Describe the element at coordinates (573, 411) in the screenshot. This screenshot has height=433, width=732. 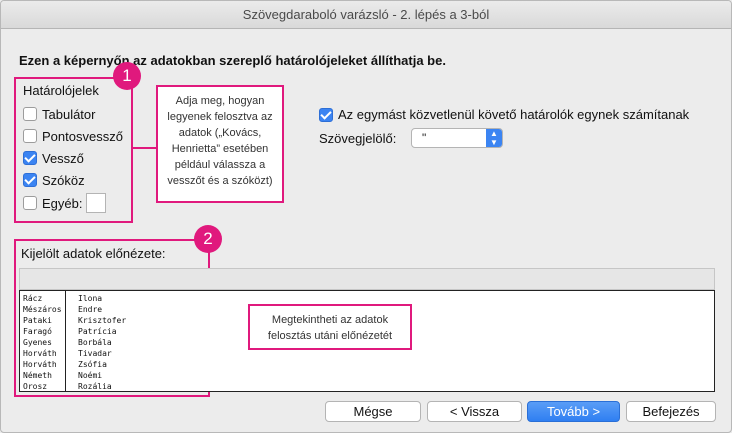
I see `next-button: Tovább >` at that location.